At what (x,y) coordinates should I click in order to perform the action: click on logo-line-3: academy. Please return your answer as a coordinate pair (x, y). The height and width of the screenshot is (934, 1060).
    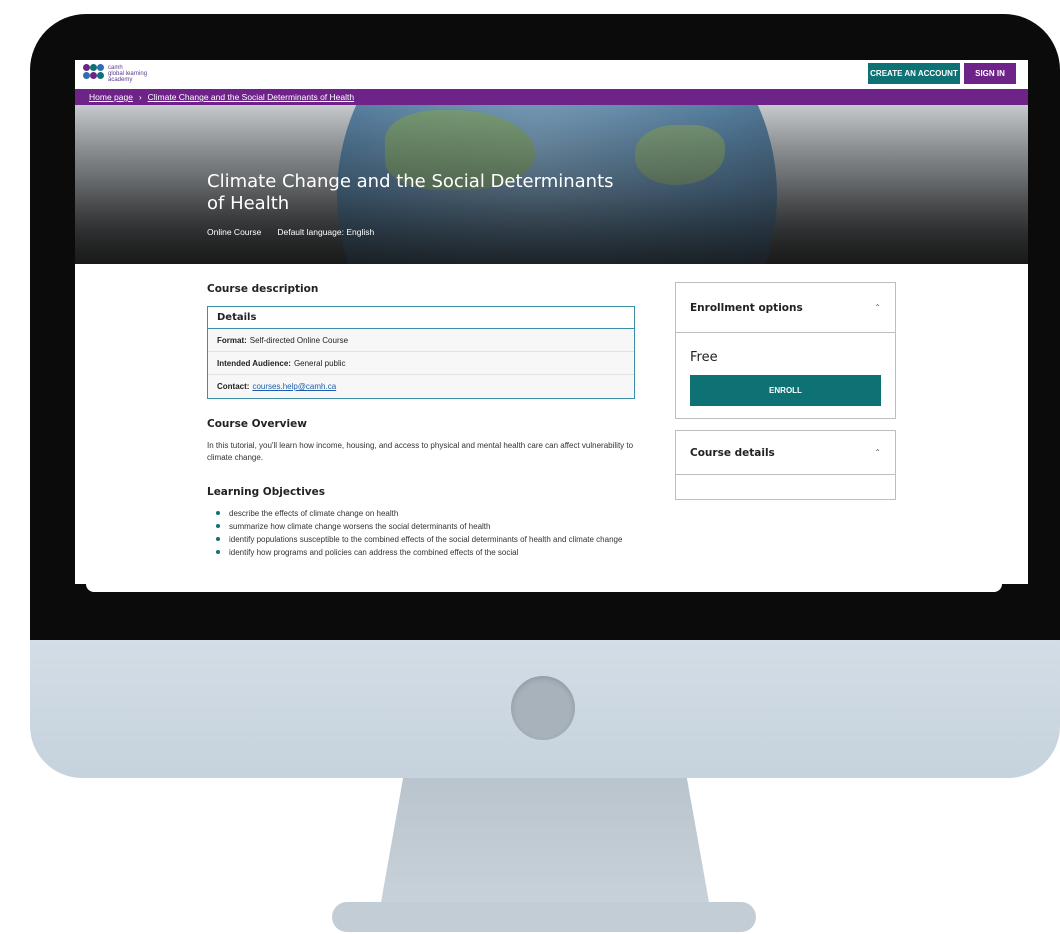
    Looking at the image, I should click on (120, 79).